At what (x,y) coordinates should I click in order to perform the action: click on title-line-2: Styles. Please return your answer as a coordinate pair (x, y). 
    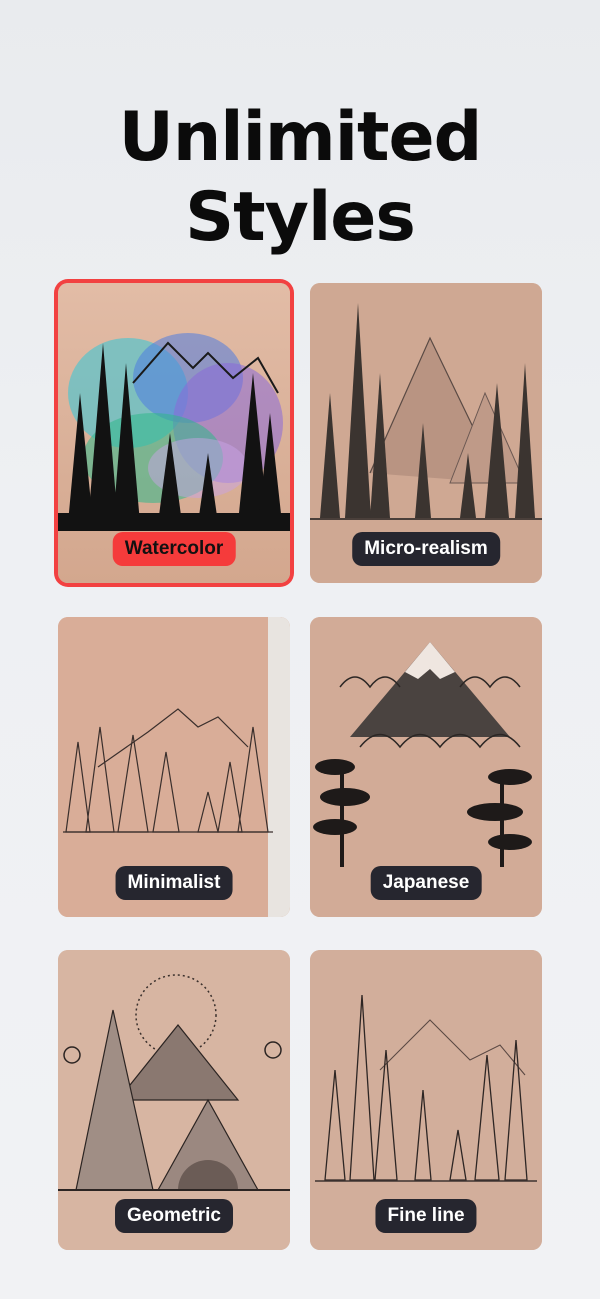
    Looking at the image, I should click on (300, 217).